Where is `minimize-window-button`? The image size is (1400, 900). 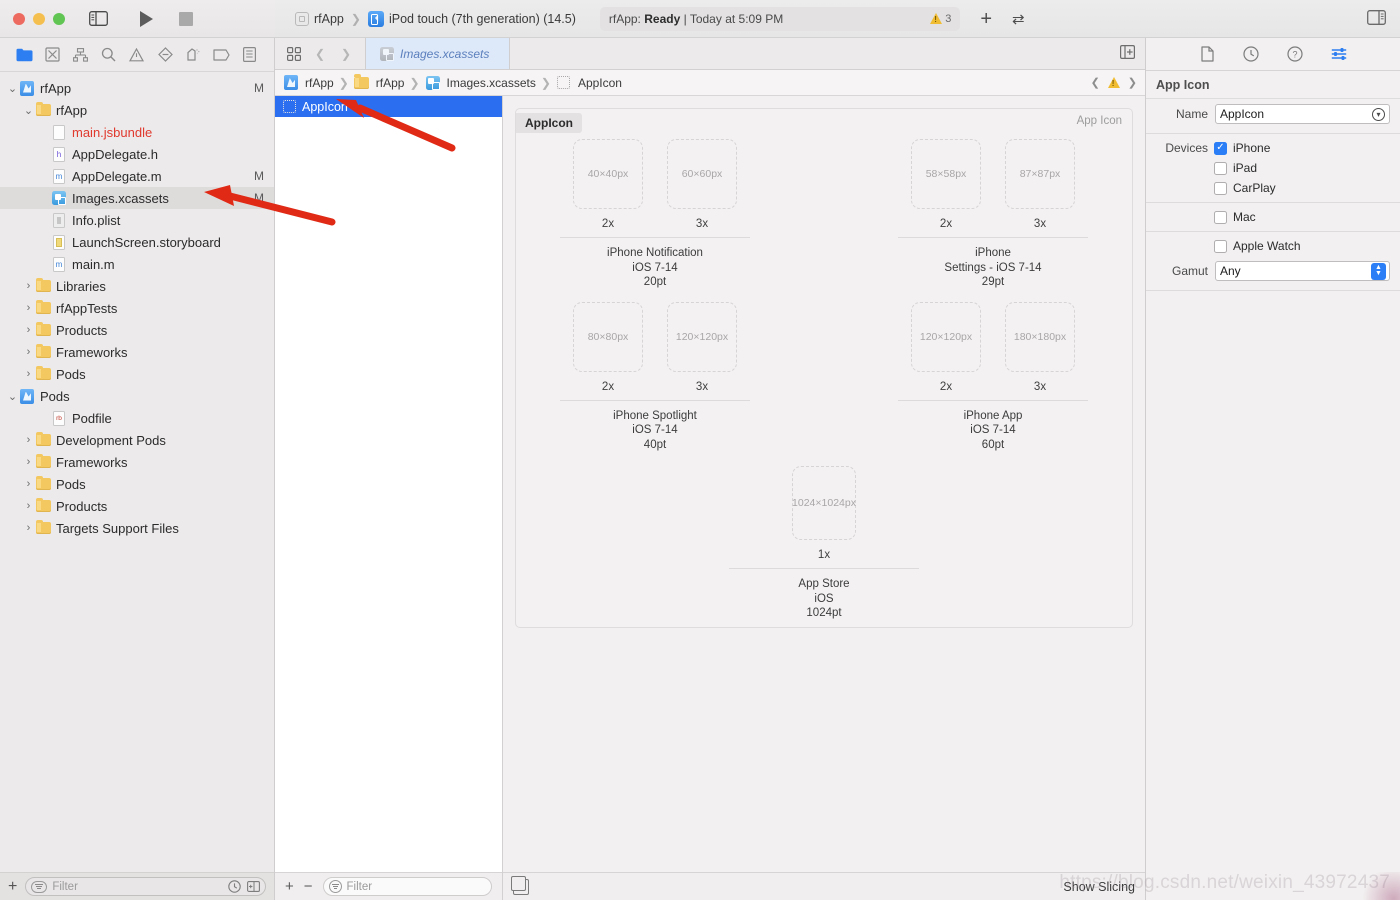 minimize-window-button is located at coordinates (39, 18).